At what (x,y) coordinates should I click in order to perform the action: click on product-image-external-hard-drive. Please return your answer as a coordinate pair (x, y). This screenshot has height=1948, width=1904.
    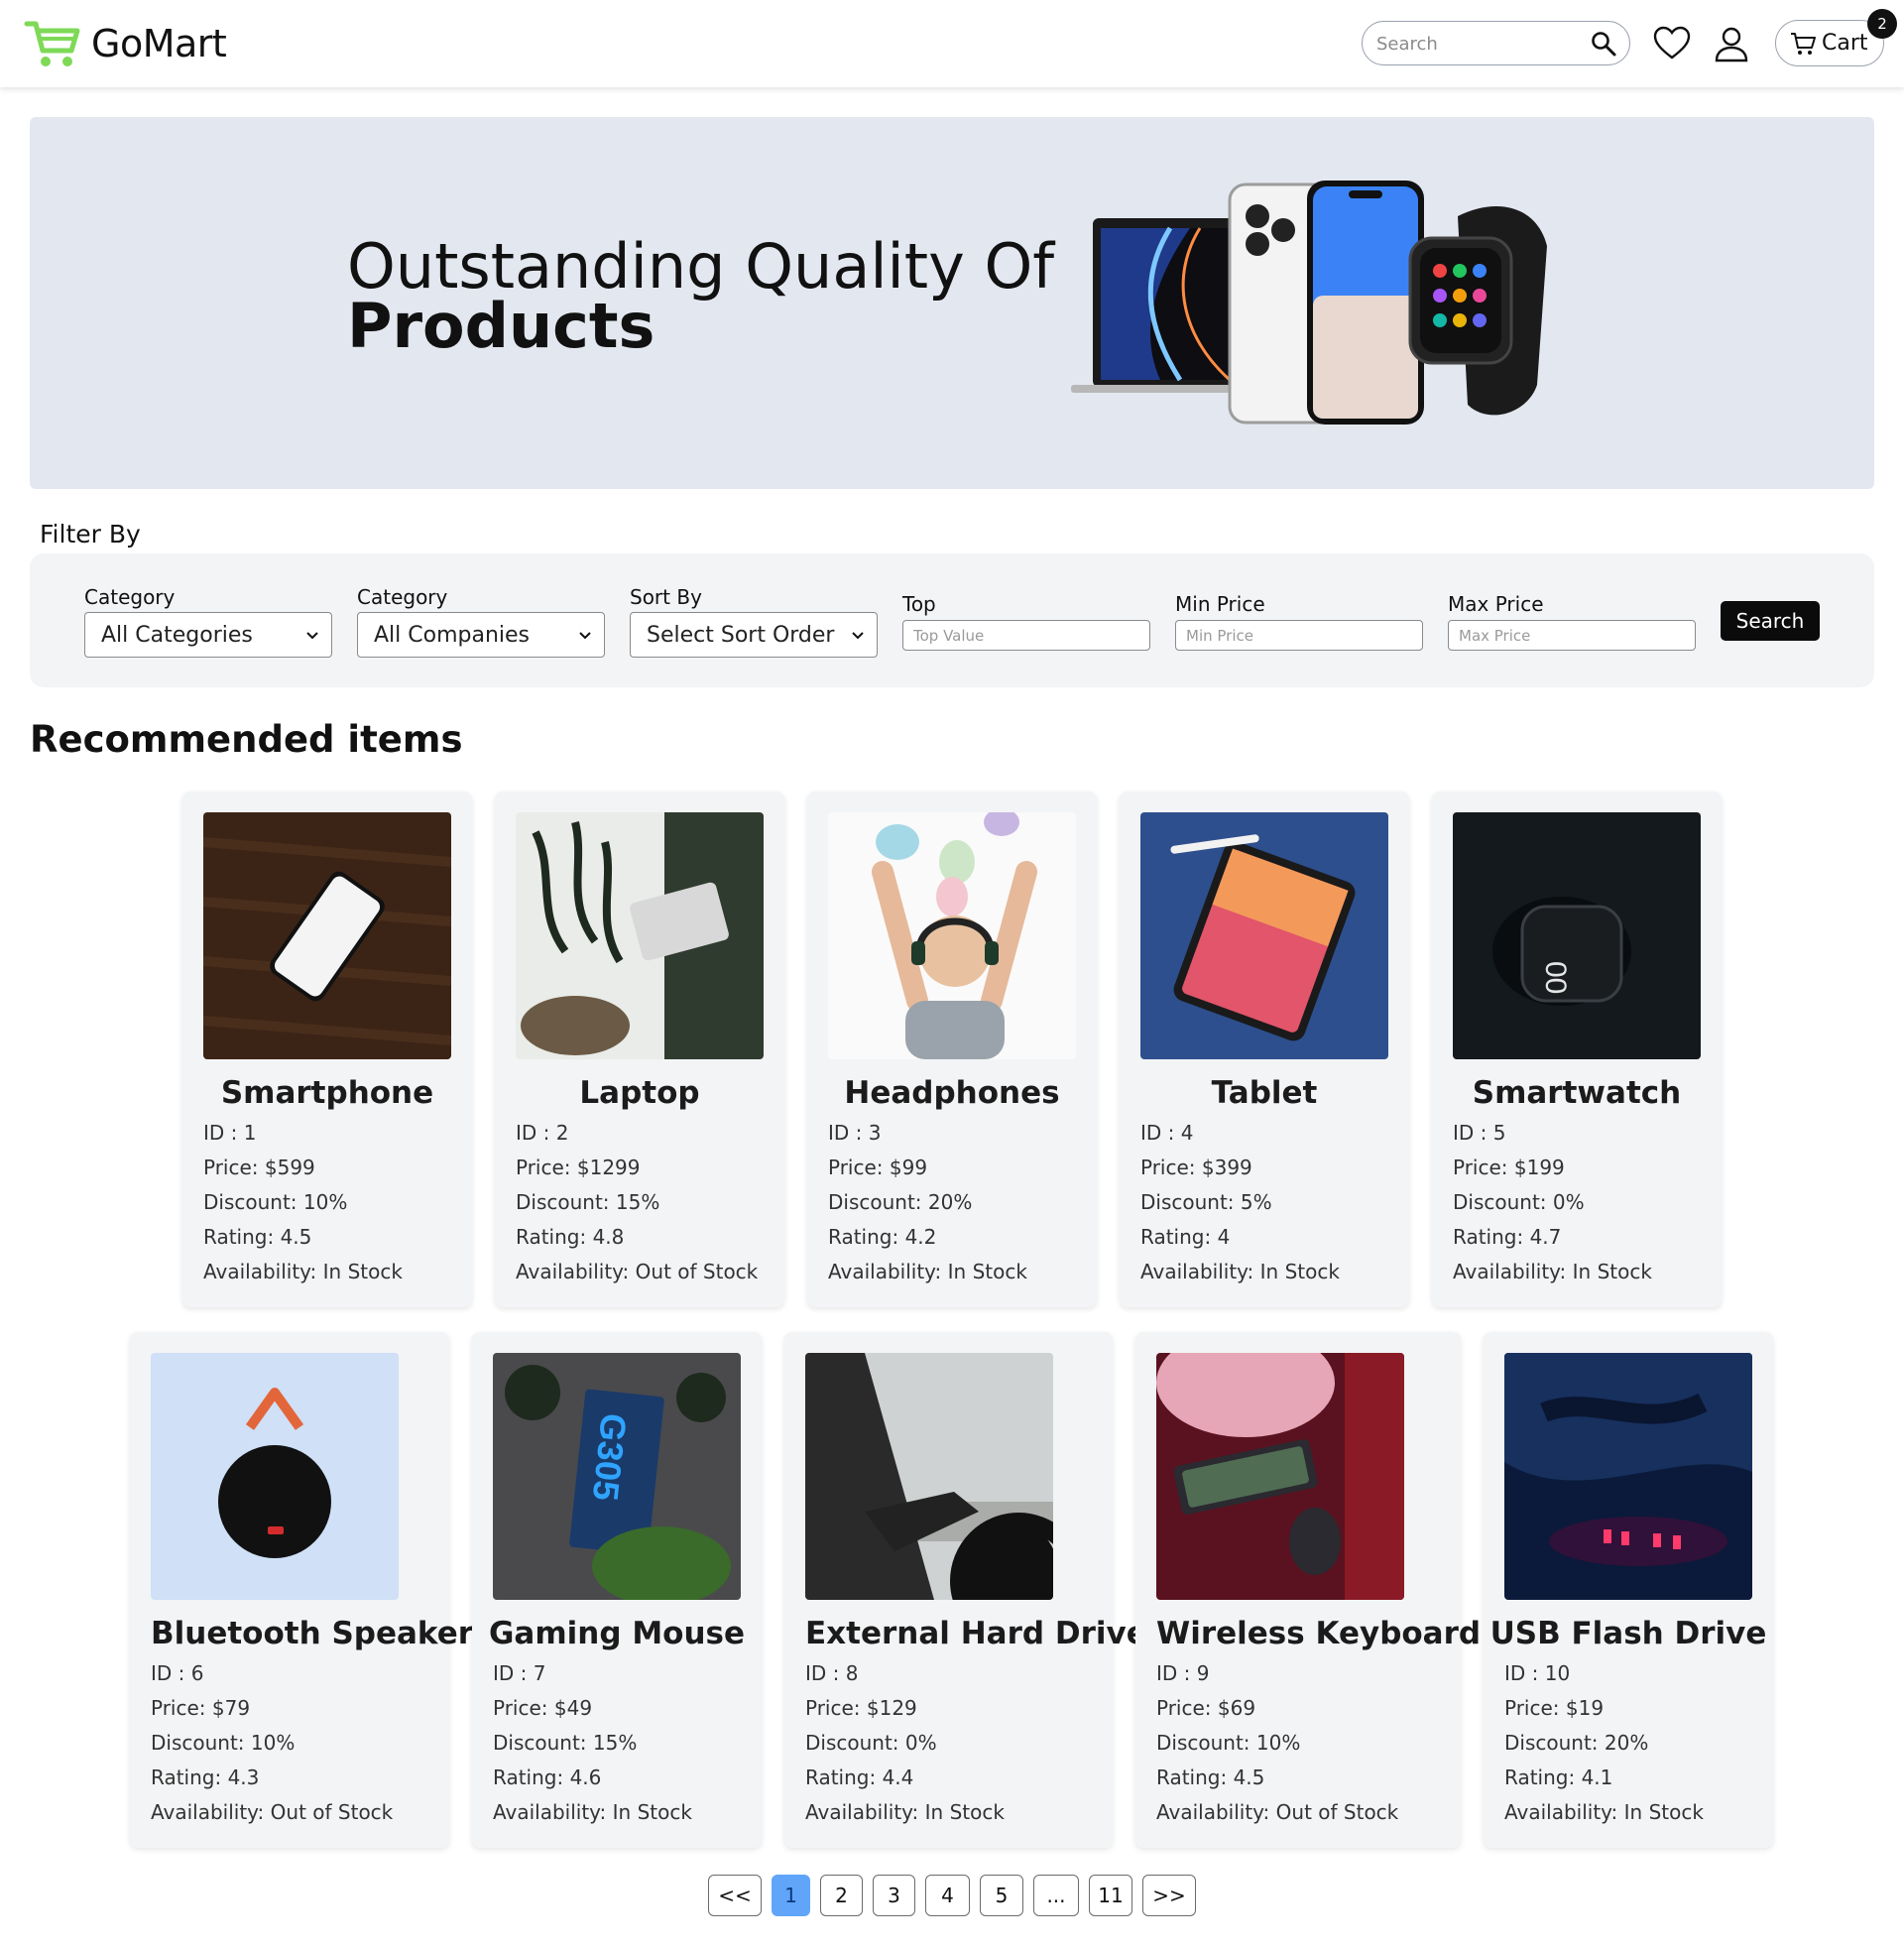
    Looking at the image, I should click on (929, 1476).